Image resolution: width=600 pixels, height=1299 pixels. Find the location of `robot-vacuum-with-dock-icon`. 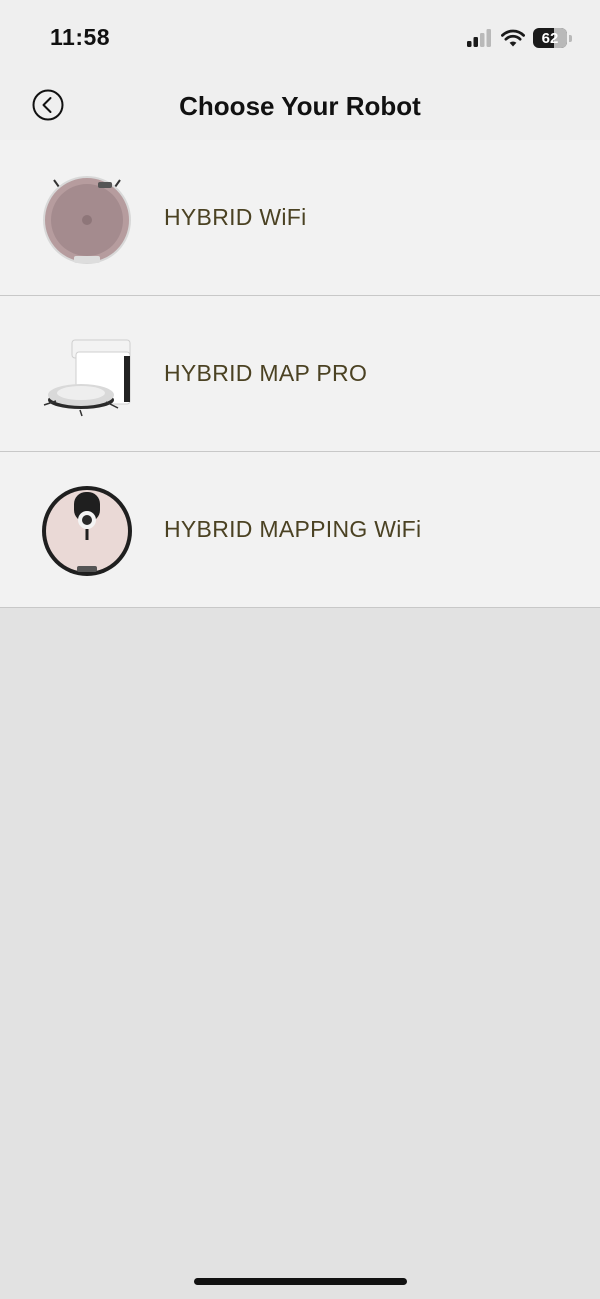

robot-vacuum-with-dock-icon is located at coordinates (87, 378).